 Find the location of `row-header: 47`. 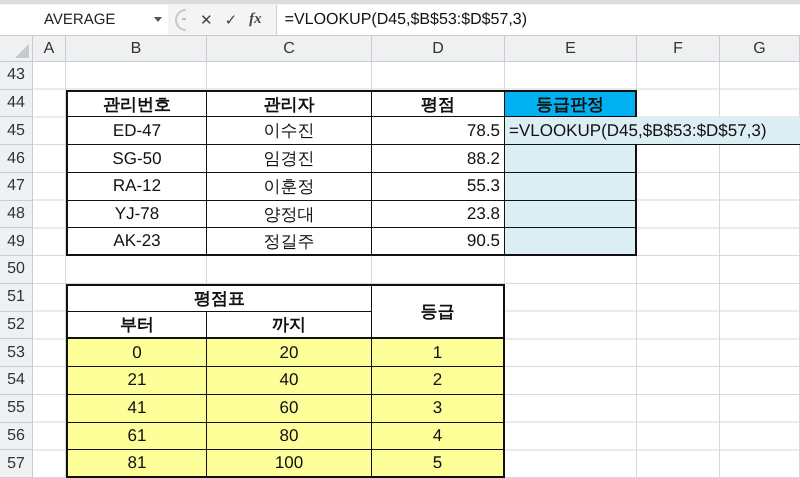

row-header: 47 is located at coordinates (16, 186).